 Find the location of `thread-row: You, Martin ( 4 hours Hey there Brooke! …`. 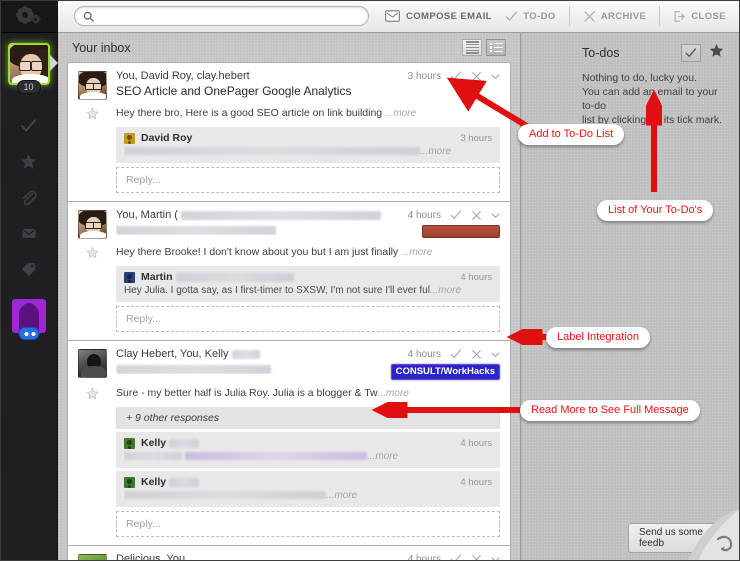

thread-row: You, Martin ( 4 hours Hey there Brooke! … is located at coordinates (289, 270).